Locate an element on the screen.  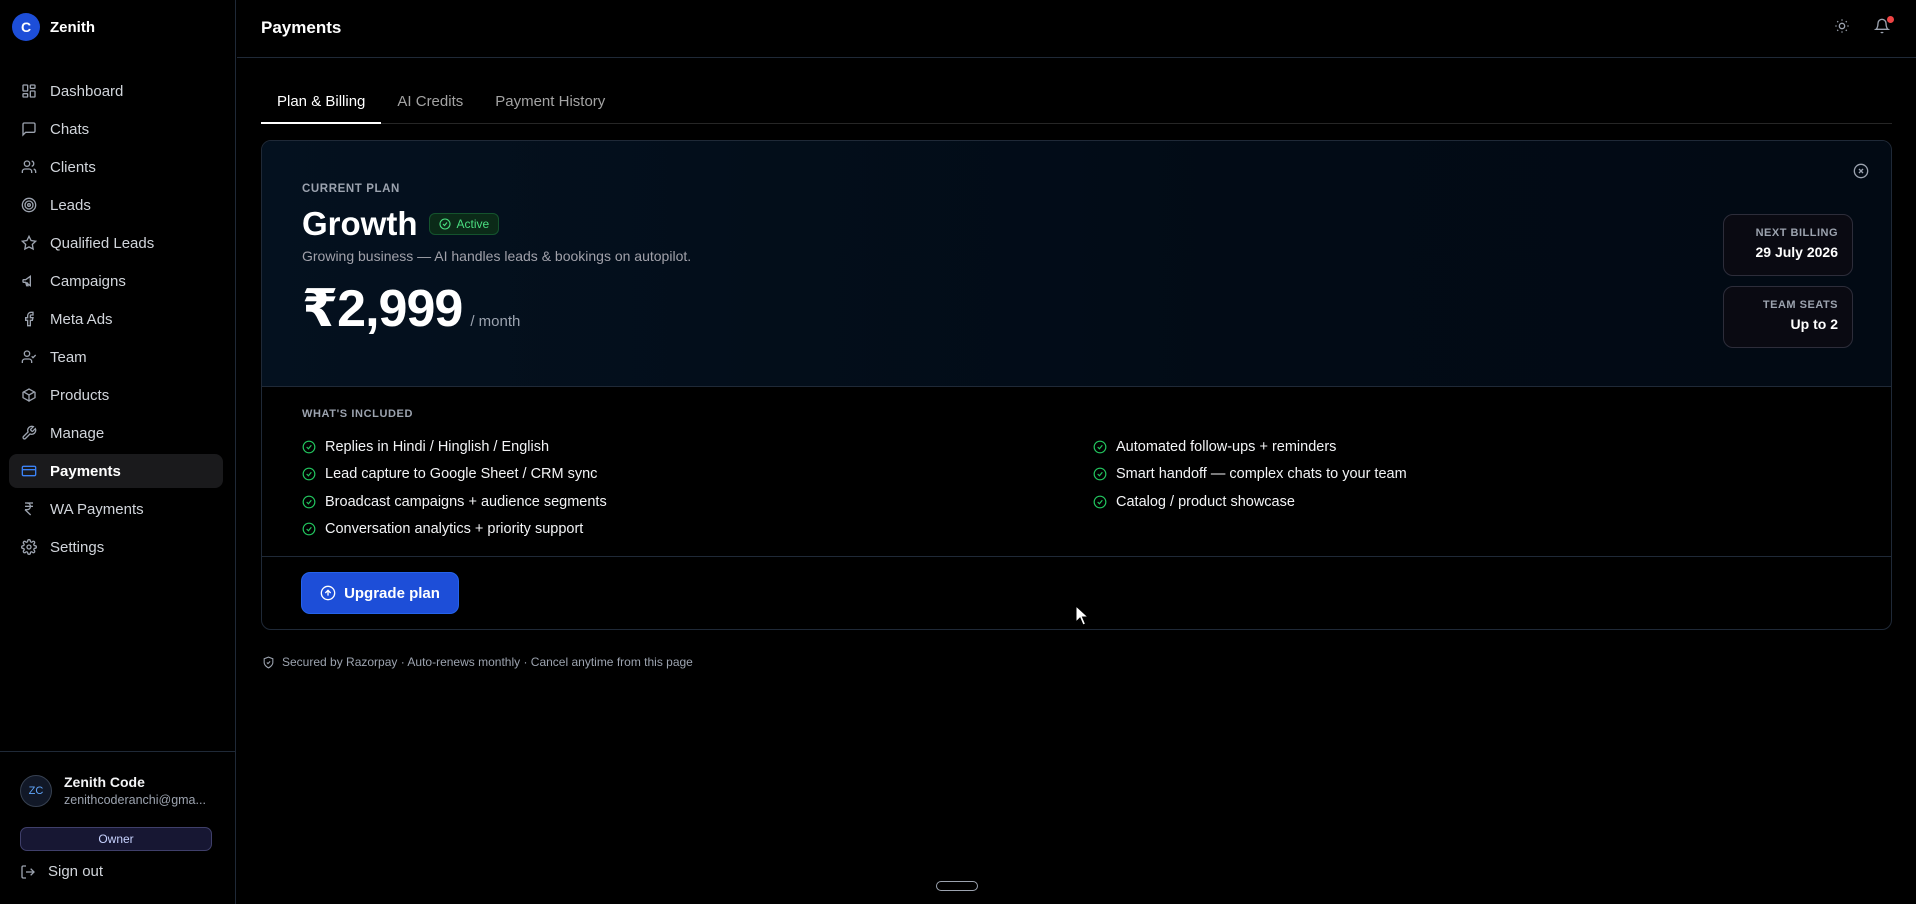
upgrade-plan-button: Upgrade plan is located at coordinates (380, 593).